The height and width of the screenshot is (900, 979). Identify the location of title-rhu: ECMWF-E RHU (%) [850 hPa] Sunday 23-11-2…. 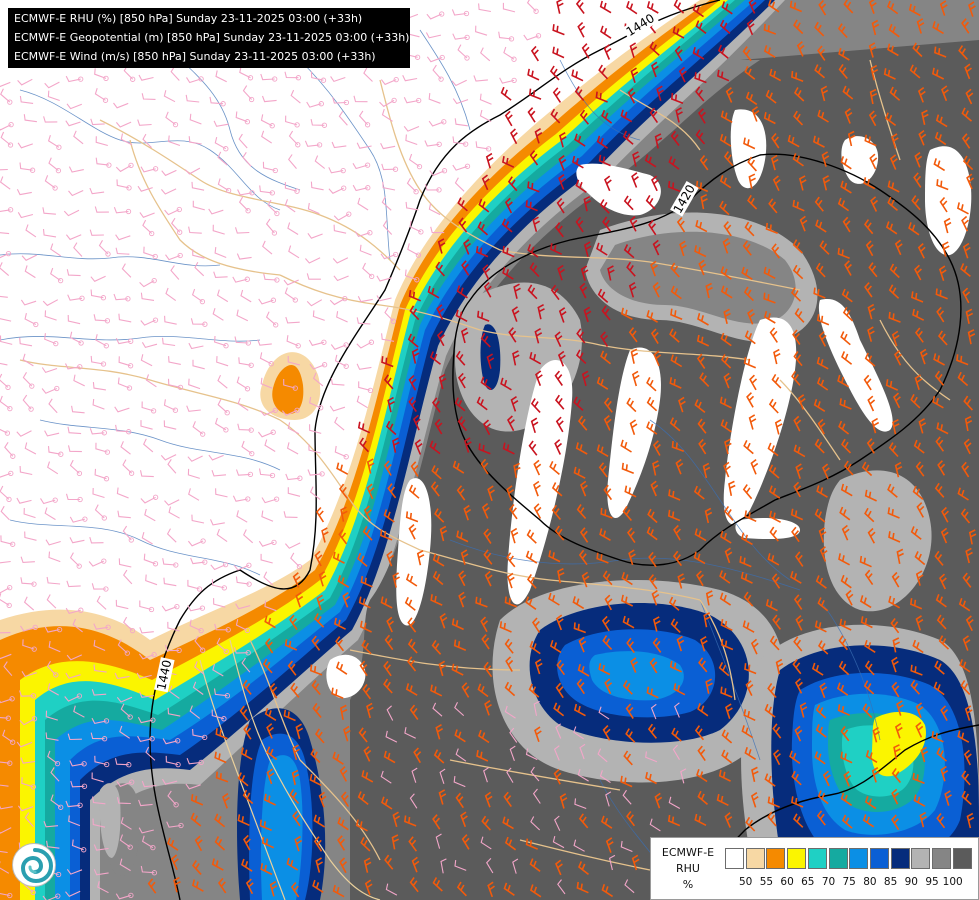
(188, 18).